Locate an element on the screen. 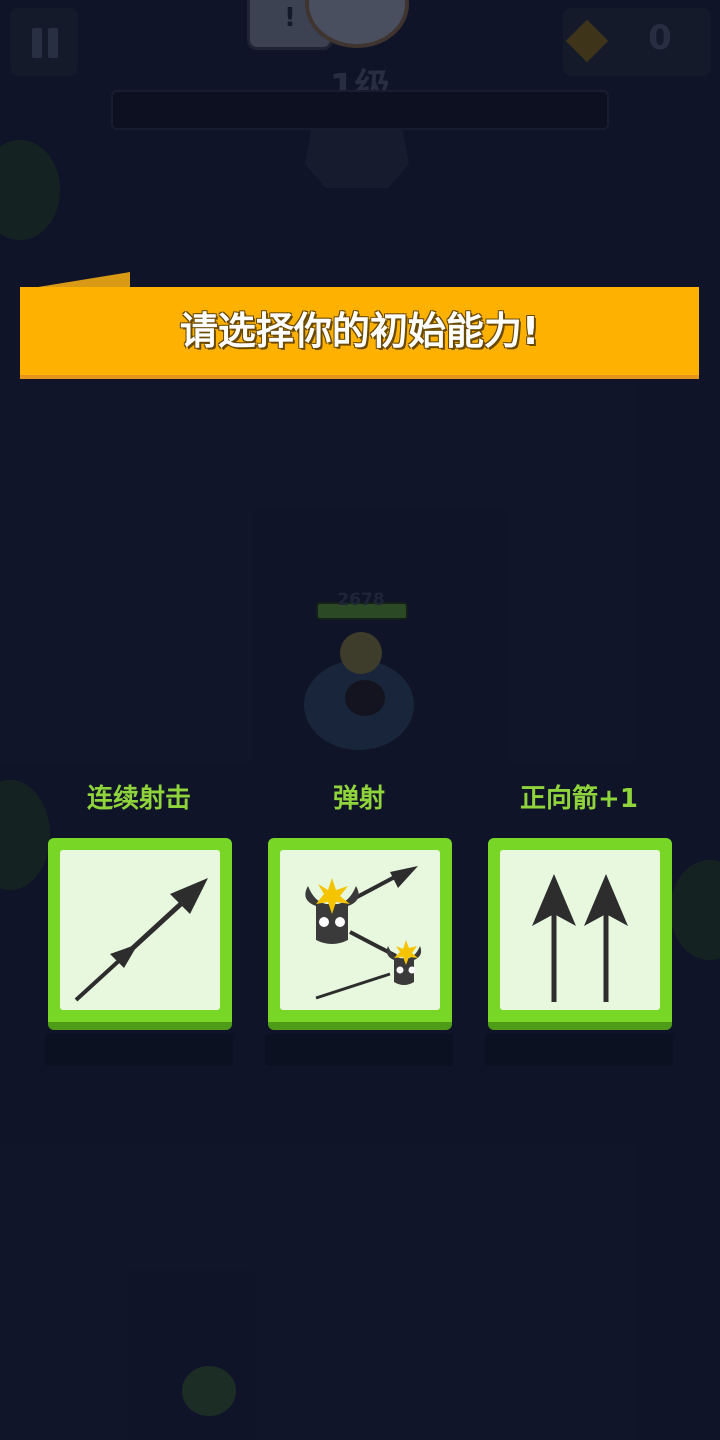  ability-card-front-arrow is located at coordinates (580, 934).